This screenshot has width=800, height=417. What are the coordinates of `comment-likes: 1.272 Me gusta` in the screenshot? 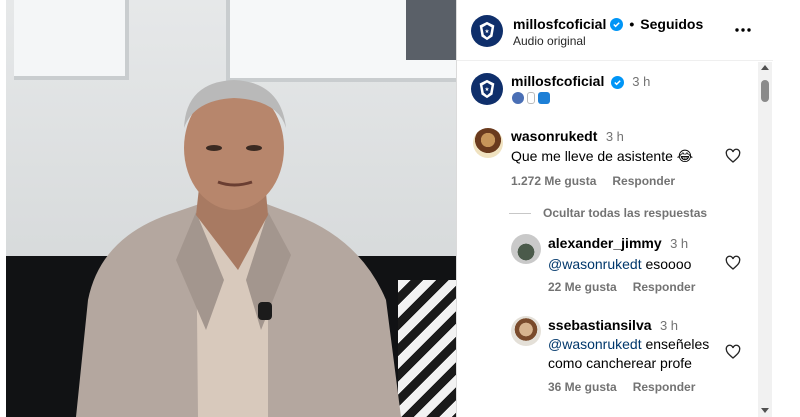 It's located at (553, 181).